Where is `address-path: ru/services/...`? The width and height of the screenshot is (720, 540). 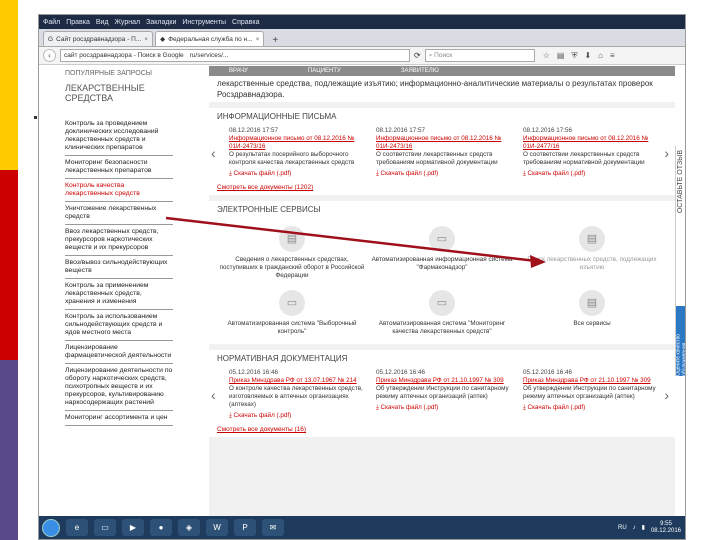 address-path: ru/services/... is located at coordinates (209, 55).